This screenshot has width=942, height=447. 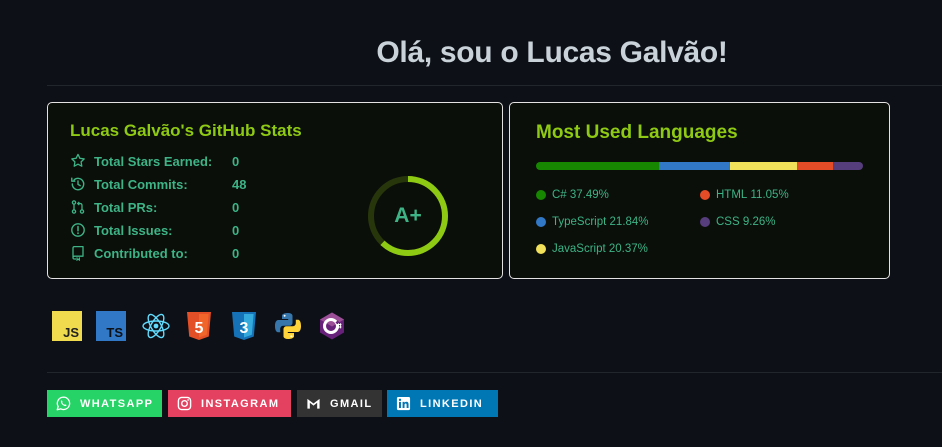 I want to click on stat-row-commits: Total Commits: 48, so click(x=158, y=184).